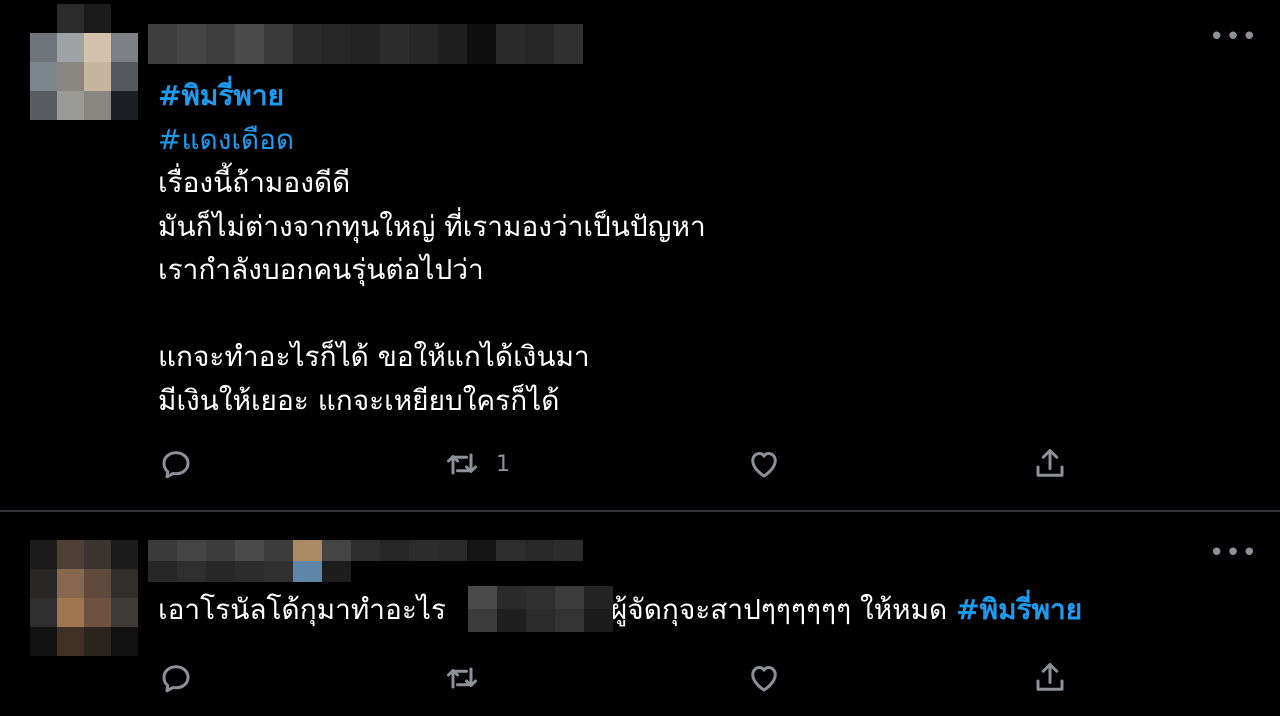 The height and width of the screenshot is (716, 1280). Describe the element at coordinates (432, 140) in the screenshot. I see `hashtag-link: #แดงเดือด` at that location.